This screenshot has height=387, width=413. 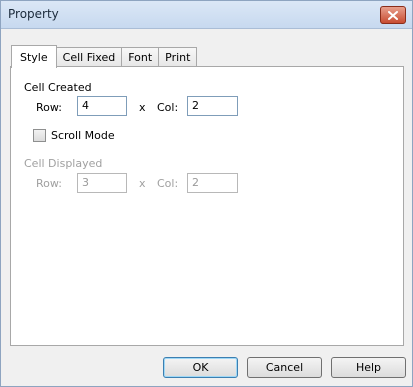 I want to click on created-col-label: Col:, so click(x=168, y=107).